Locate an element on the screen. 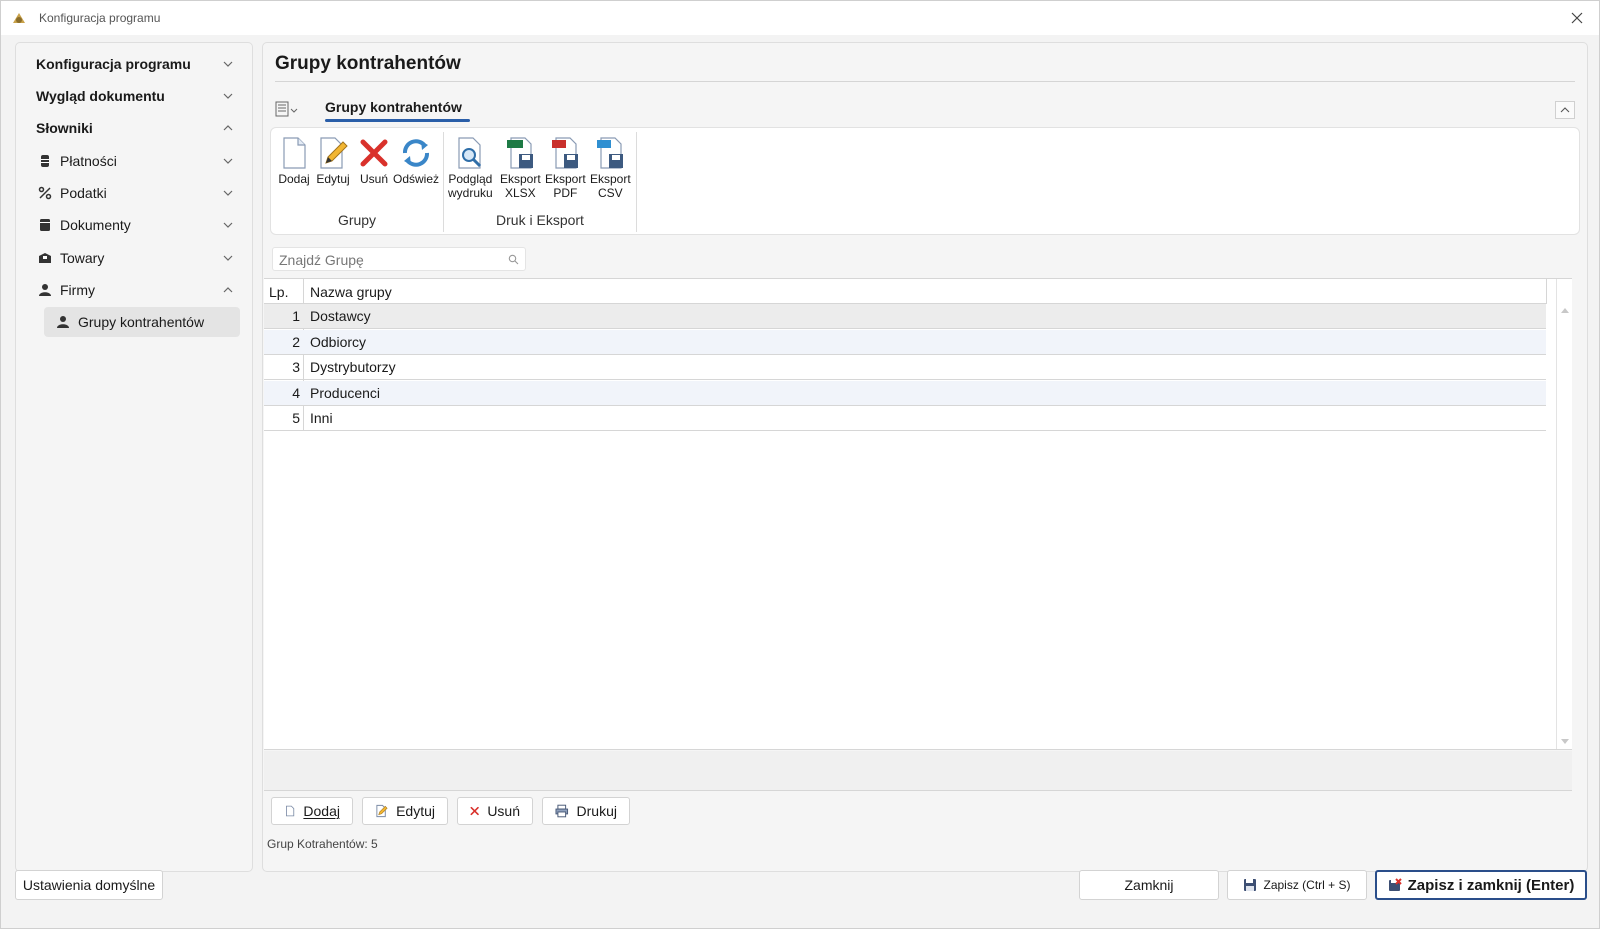  sidebar-item-label: Wygląd dokumentu is located at coordinates (100, 96).